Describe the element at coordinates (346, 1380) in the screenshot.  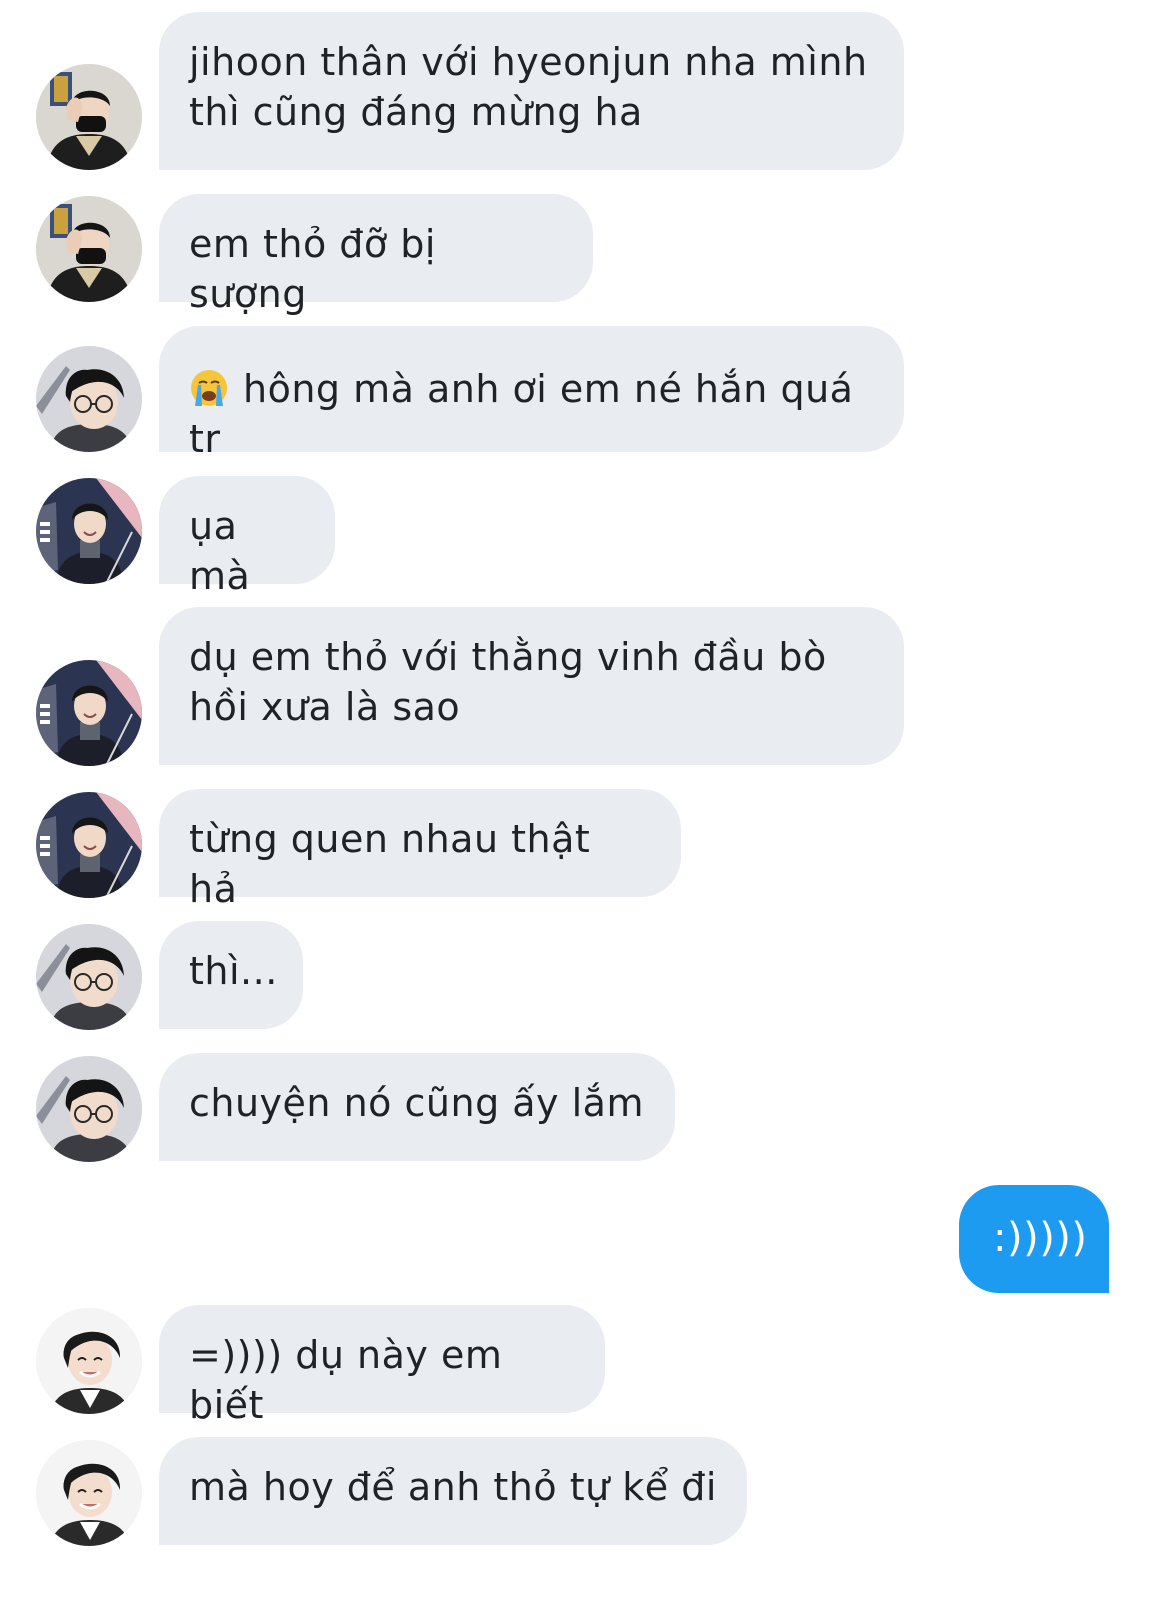
I see `message-text: =)))) dụ này em biết` at that location.